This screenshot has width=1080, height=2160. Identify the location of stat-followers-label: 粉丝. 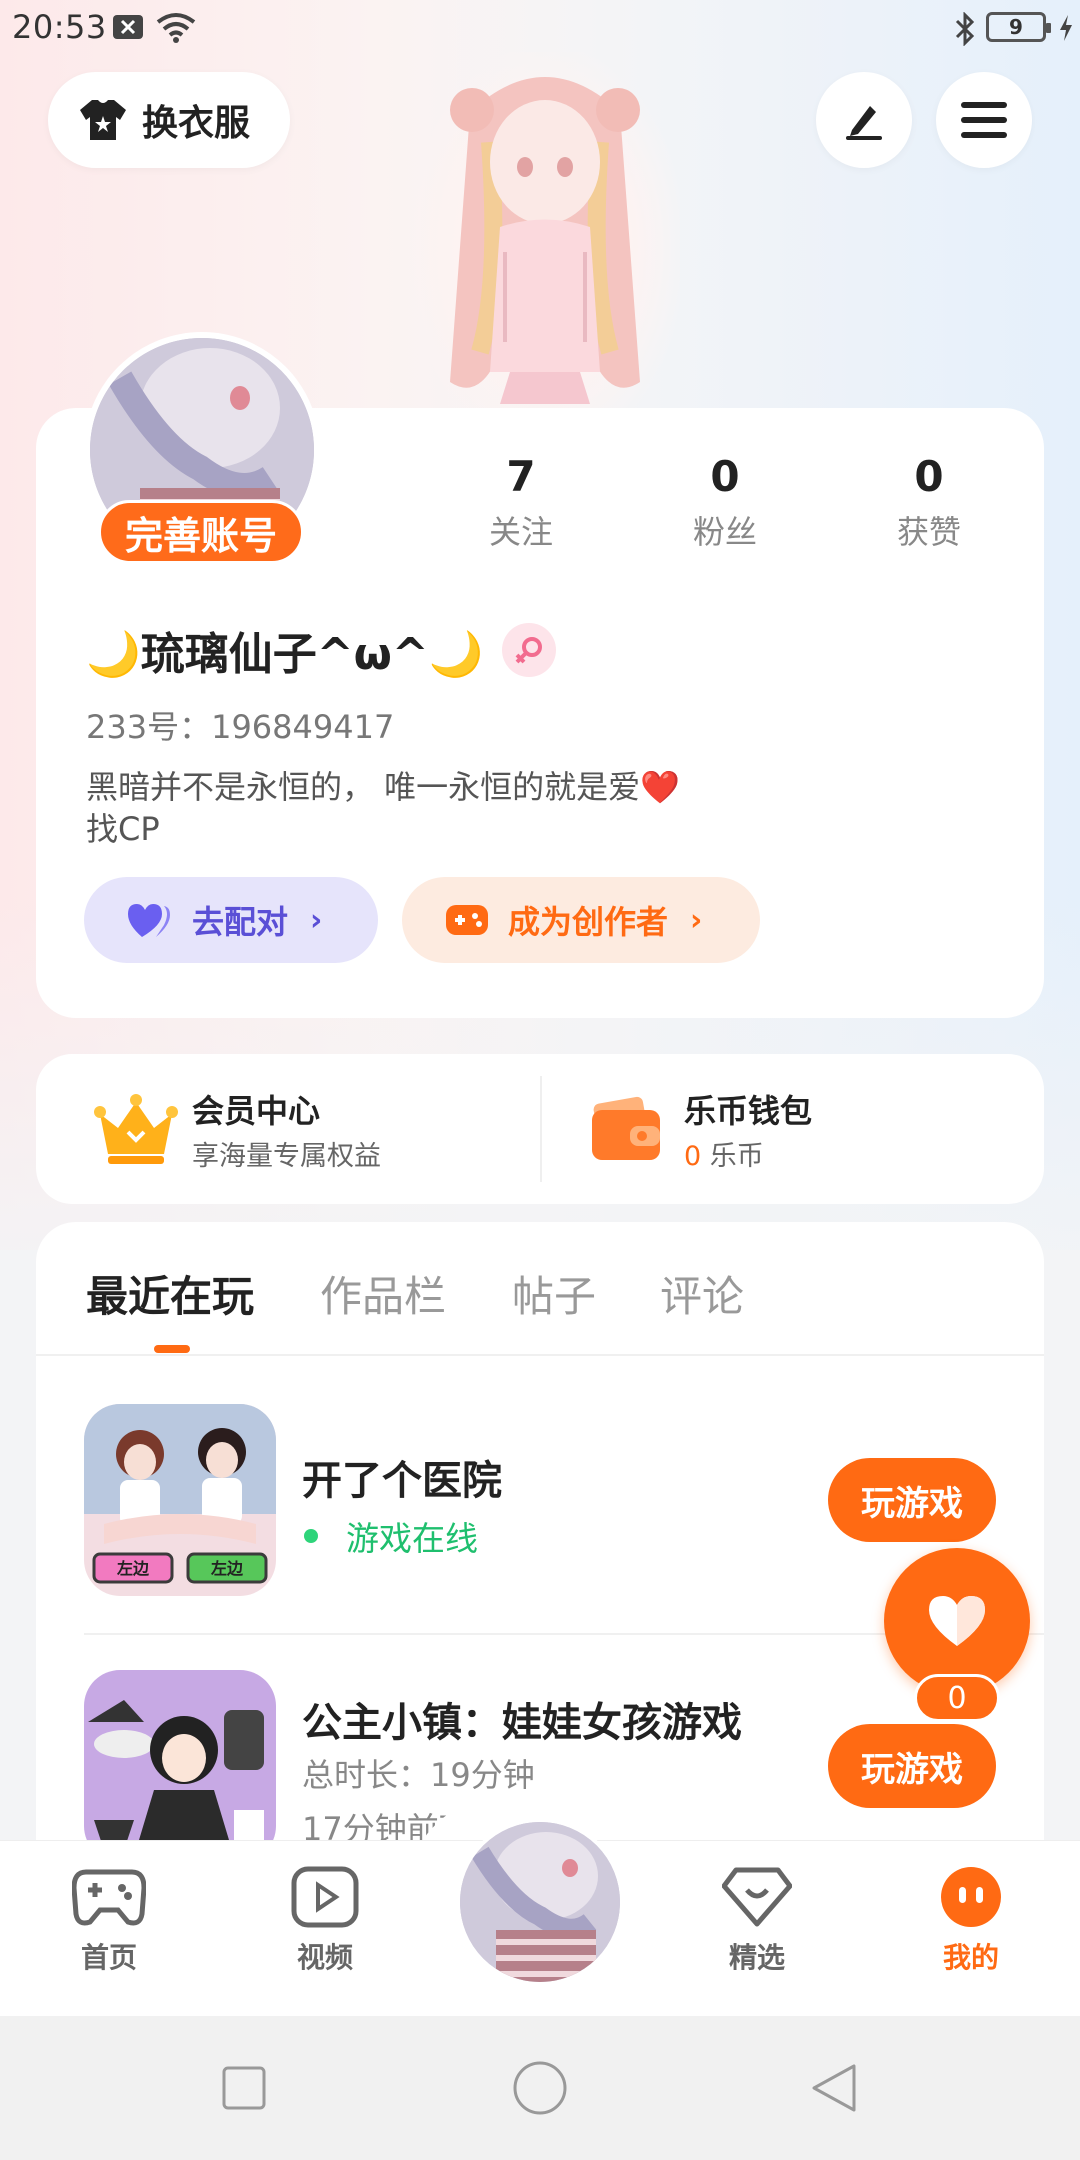
(724, 532).